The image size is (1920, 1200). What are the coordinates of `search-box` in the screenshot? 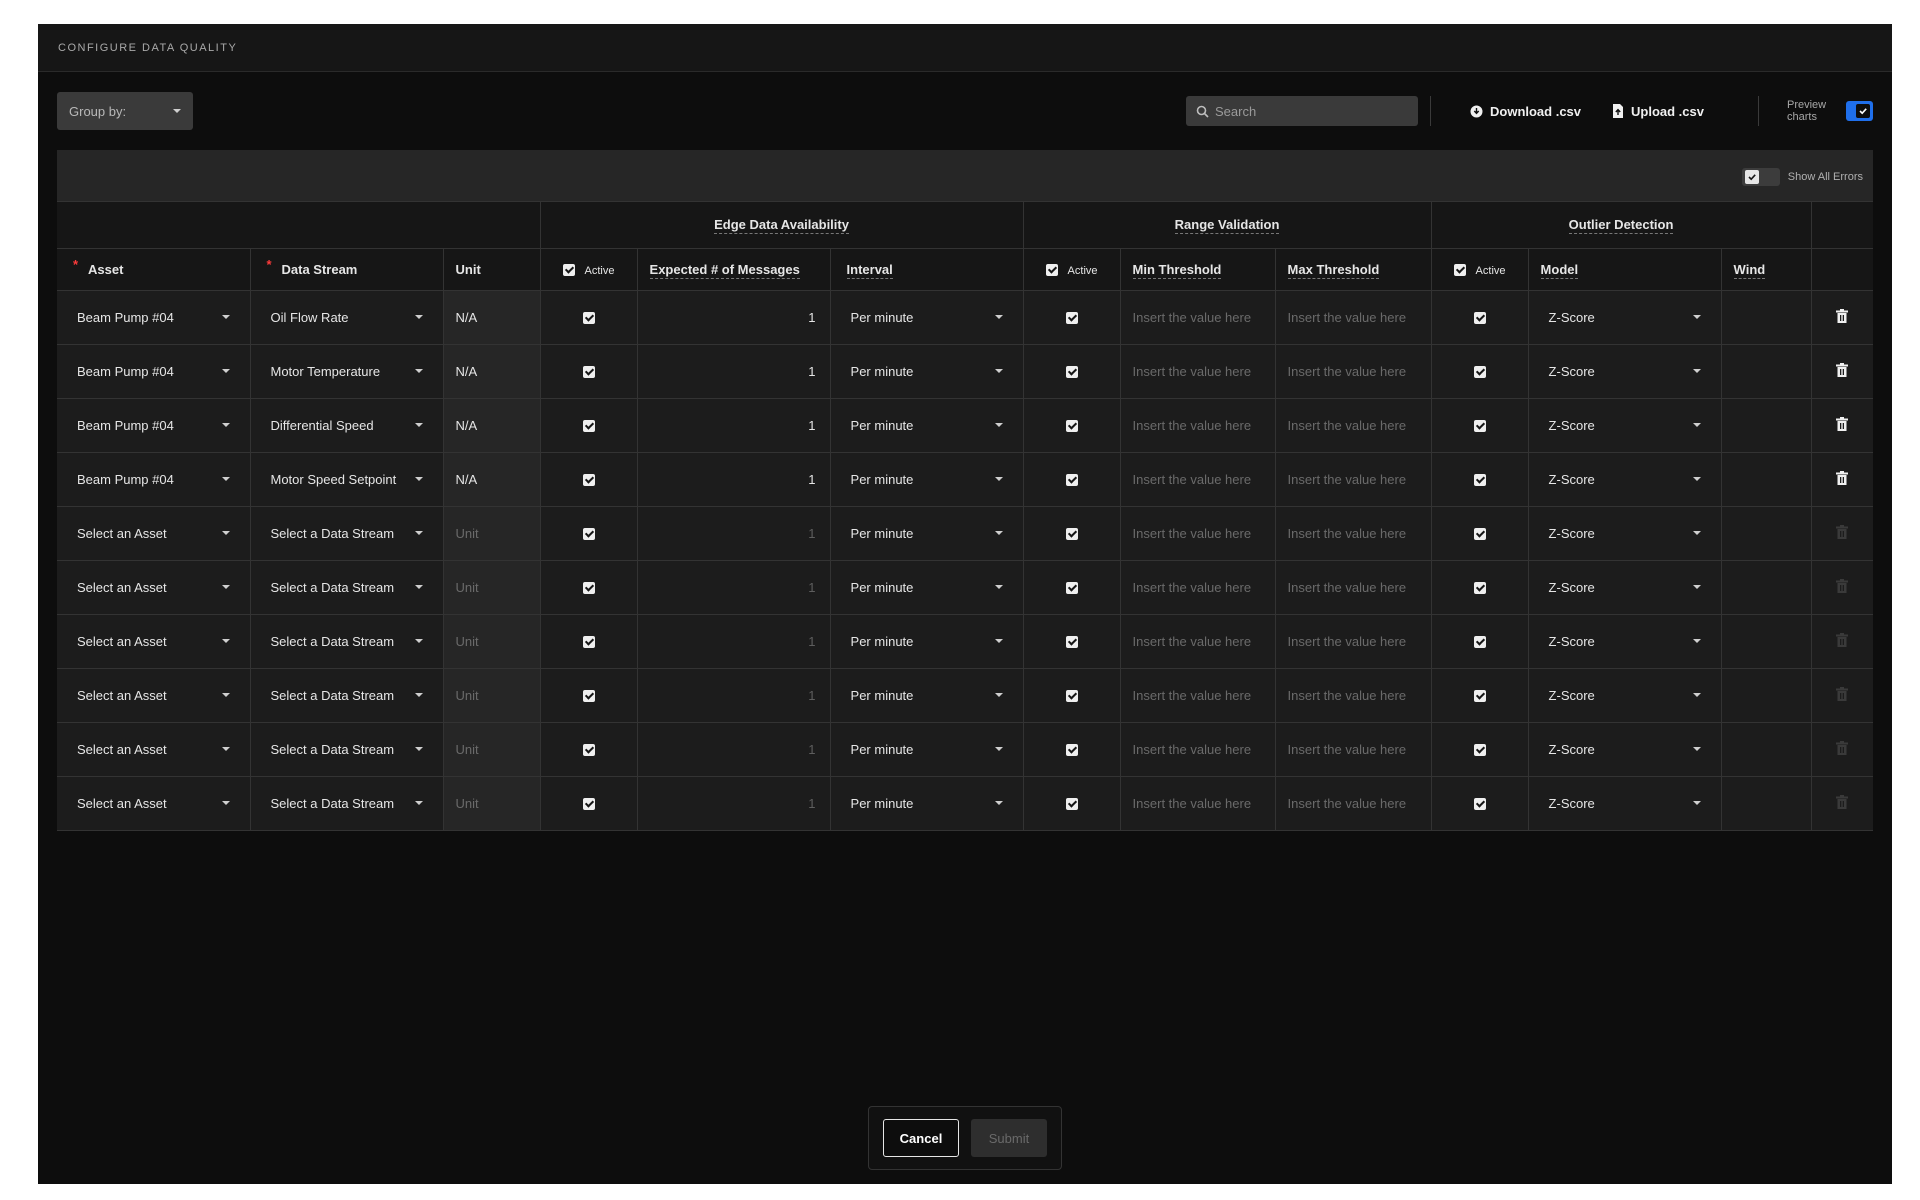 It's located at (1302, 111).